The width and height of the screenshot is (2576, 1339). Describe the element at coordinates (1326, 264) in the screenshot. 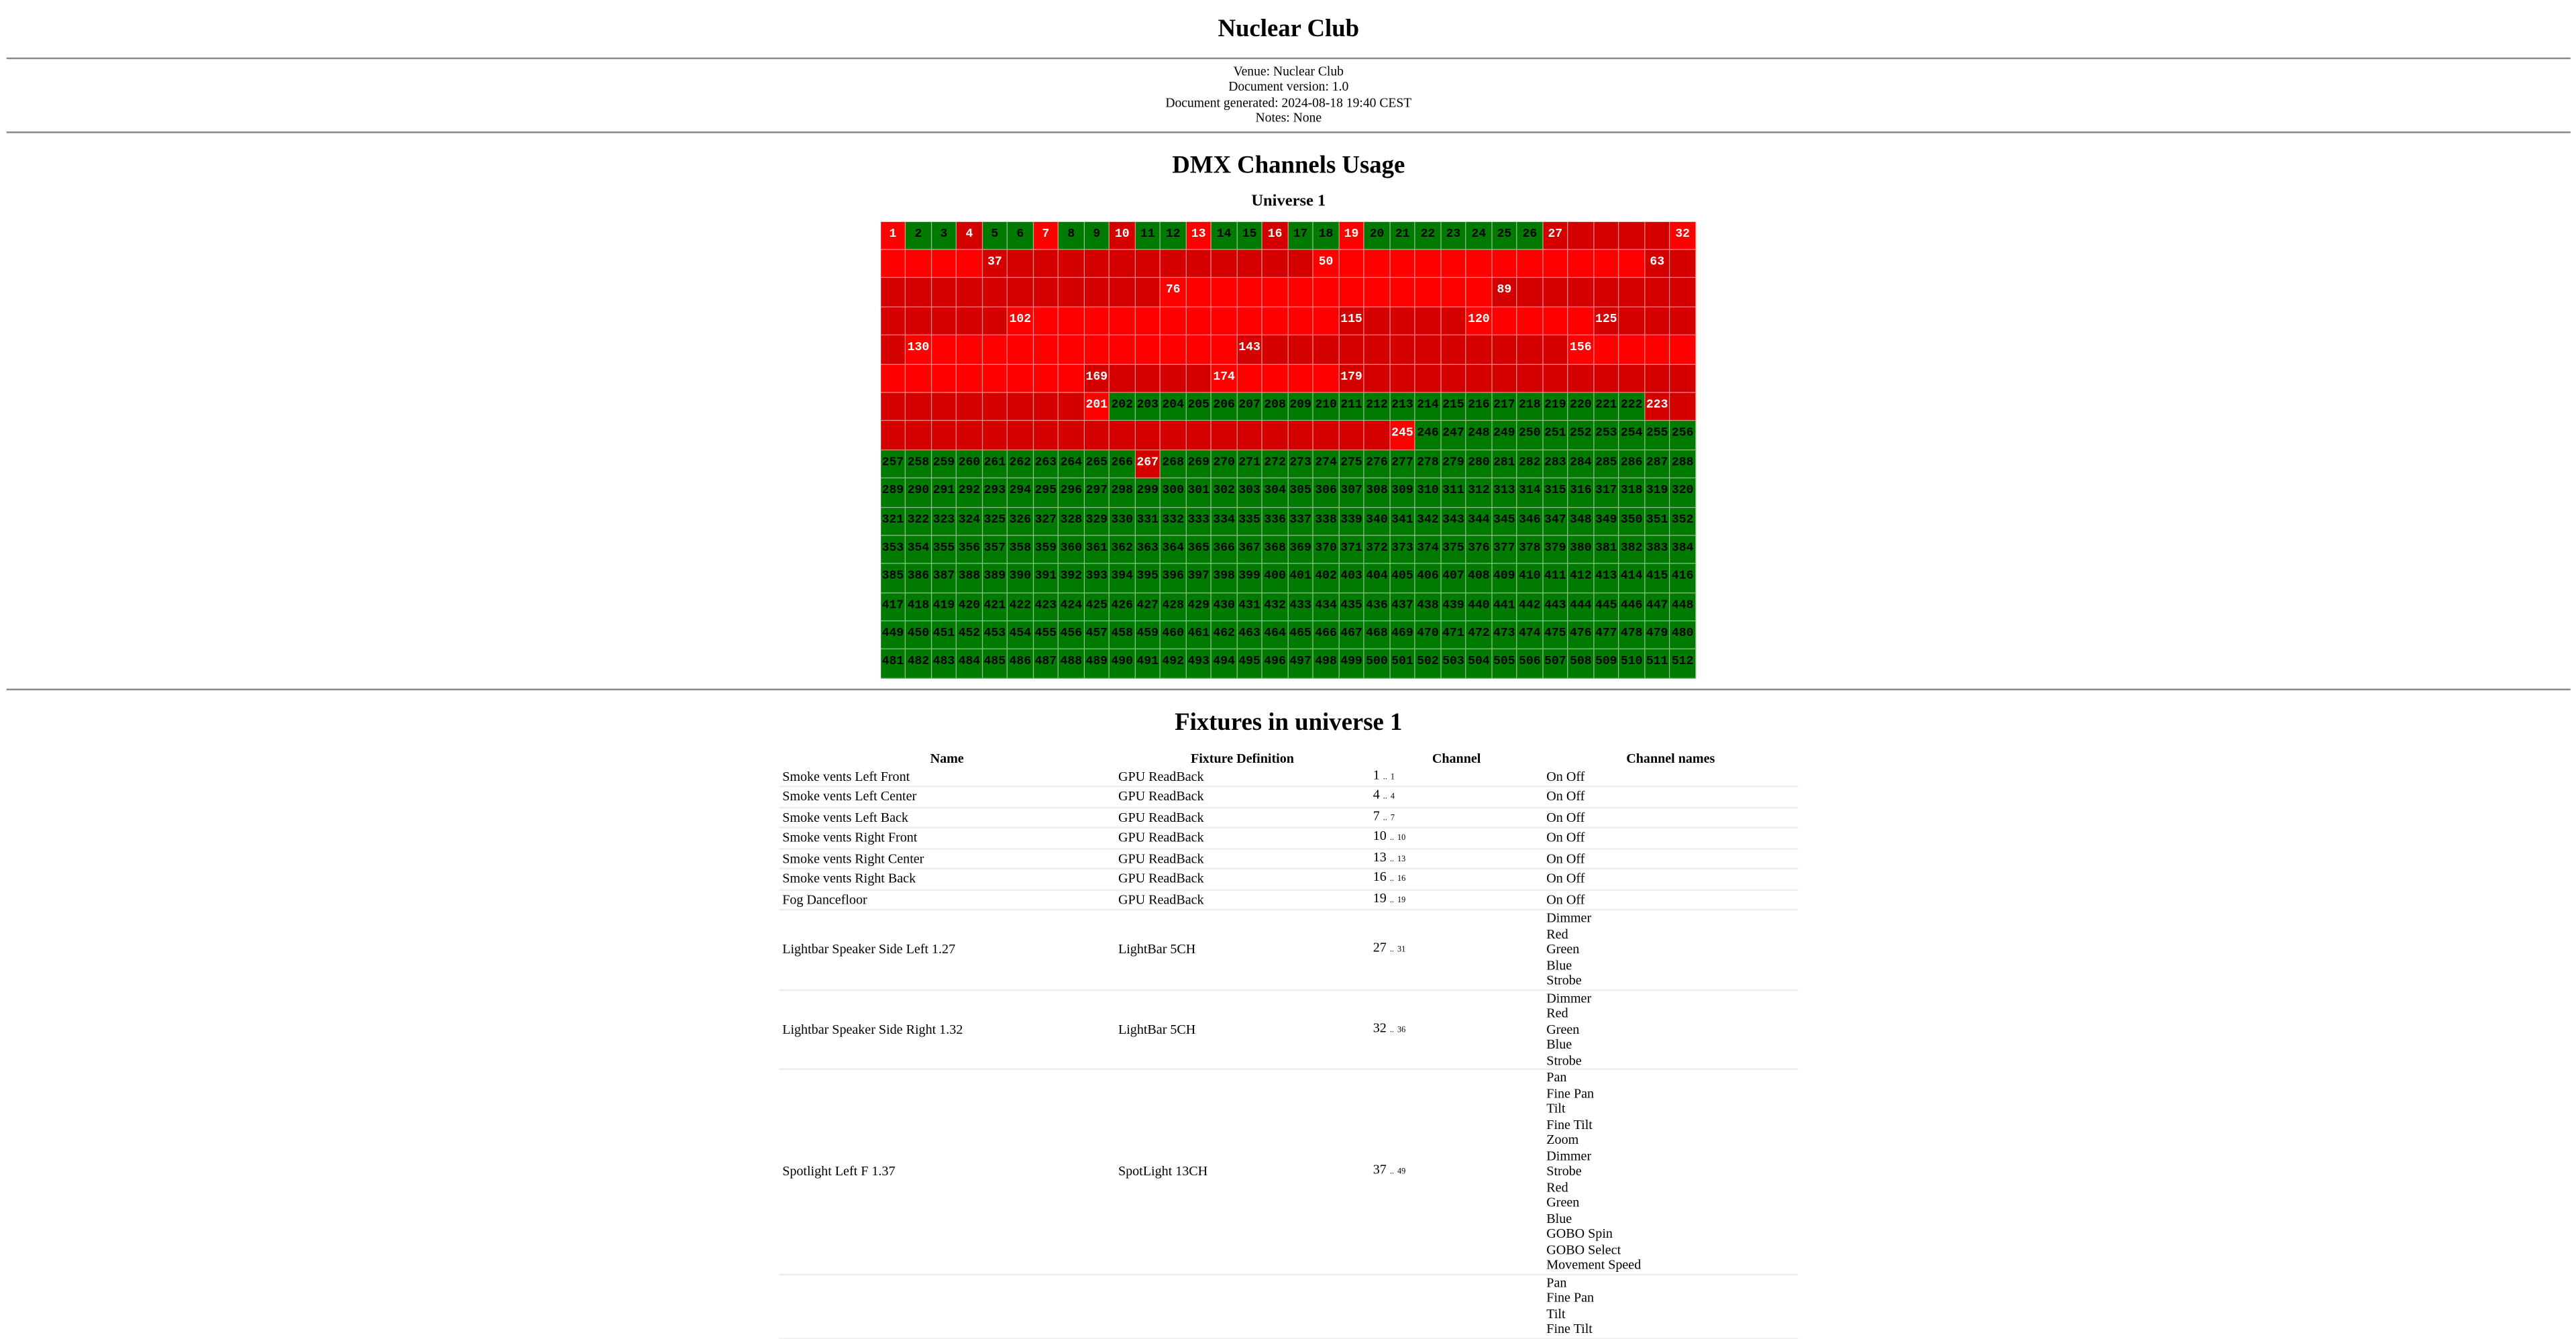

I see `dmx-channel-used: 50` at that location.